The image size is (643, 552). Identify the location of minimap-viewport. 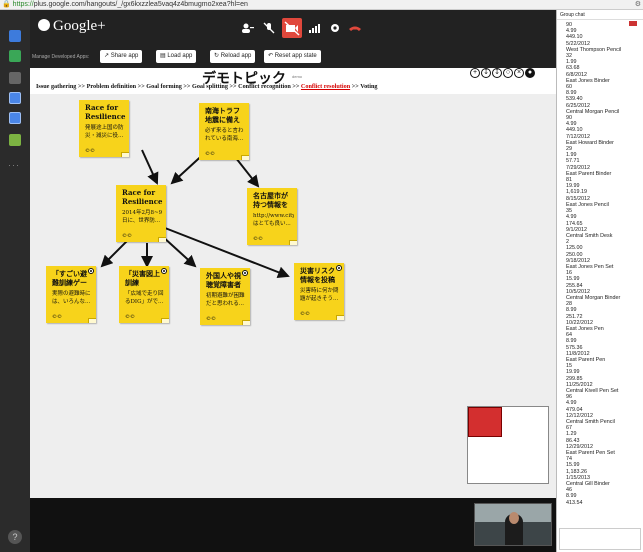
(485, 422).